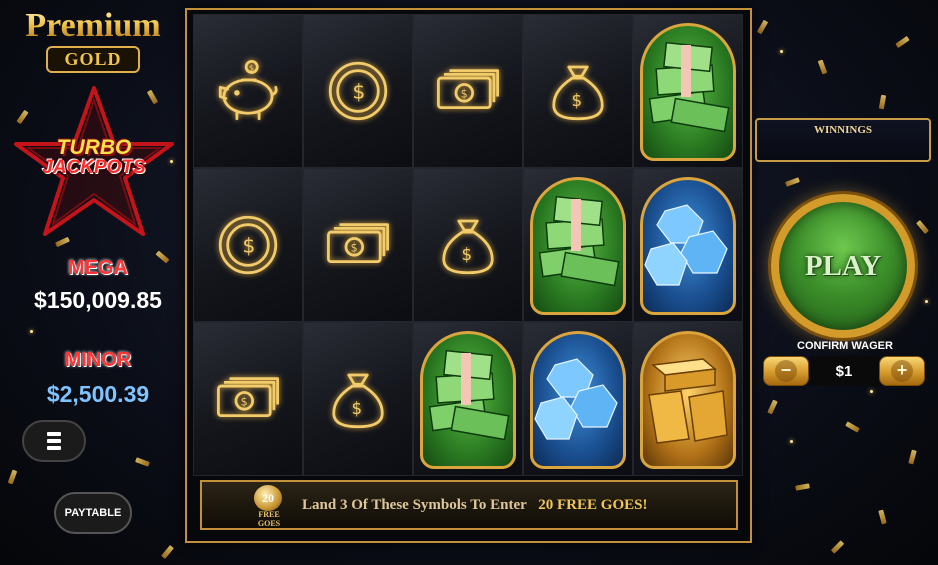  I want to click on decrease-wager-button: −, so click(786, 371).